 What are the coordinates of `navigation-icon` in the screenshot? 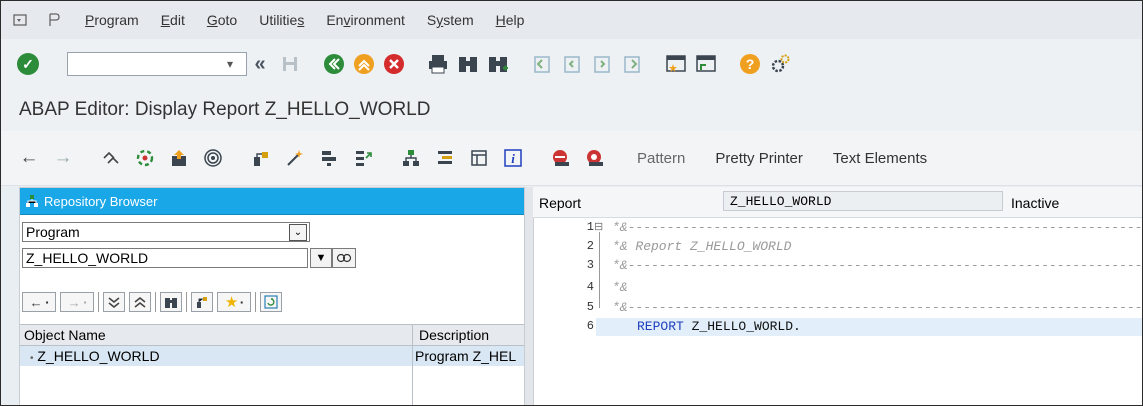 It's located at (363, 158).